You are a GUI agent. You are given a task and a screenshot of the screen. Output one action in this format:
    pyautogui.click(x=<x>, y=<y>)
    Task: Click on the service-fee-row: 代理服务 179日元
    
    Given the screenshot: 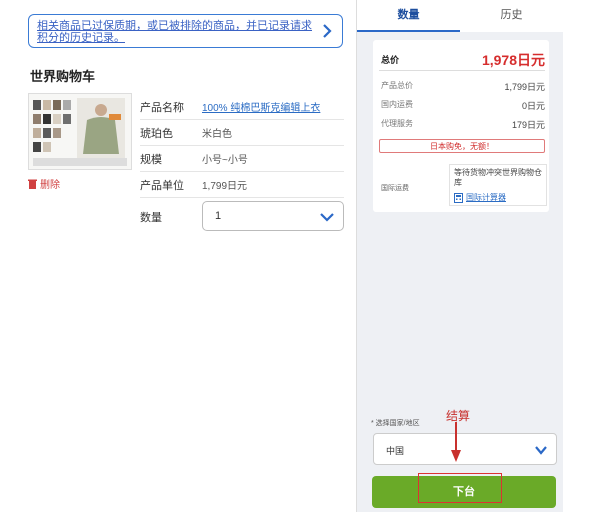 What is the action you would take?
    pyautogui.click(x=463, y=125)
    